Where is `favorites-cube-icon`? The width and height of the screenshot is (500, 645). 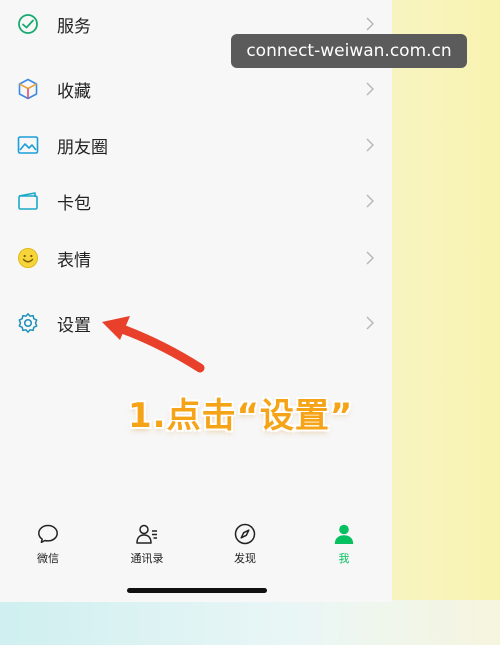
favorites-cube-icon is located at coordinates (28, 89).